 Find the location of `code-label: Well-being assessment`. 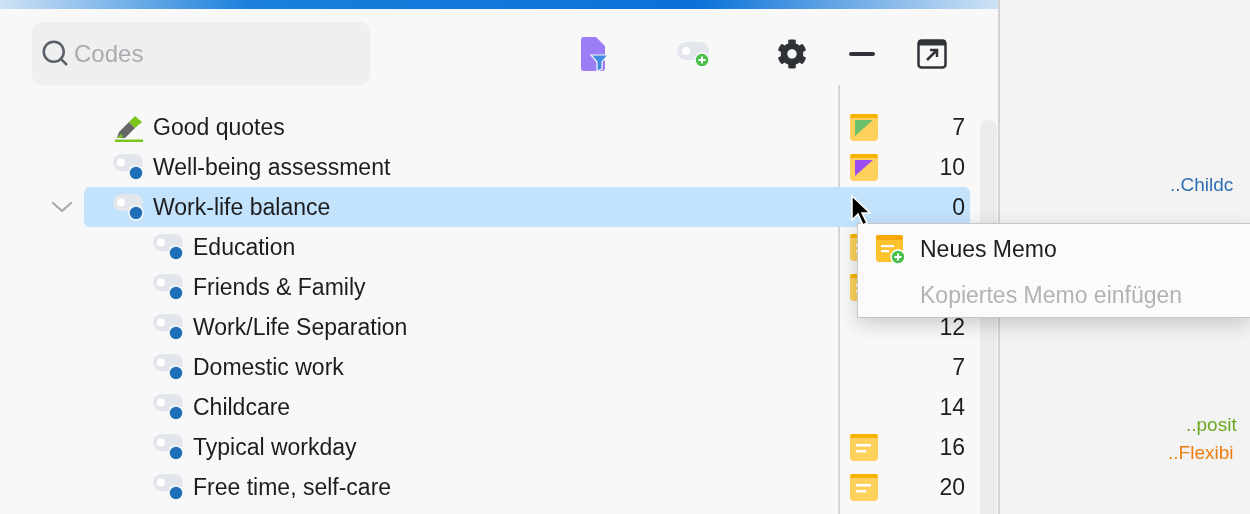

code-label: Well-being assessment is located at coordinates (272, 167).